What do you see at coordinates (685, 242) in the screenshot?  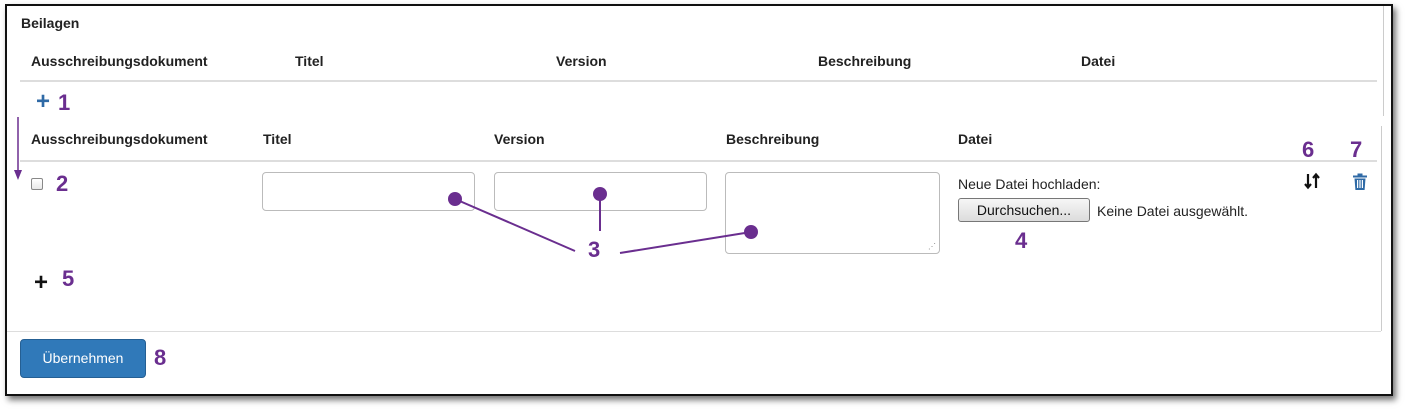 I see `connector-description` at bounding box center [685, 242].